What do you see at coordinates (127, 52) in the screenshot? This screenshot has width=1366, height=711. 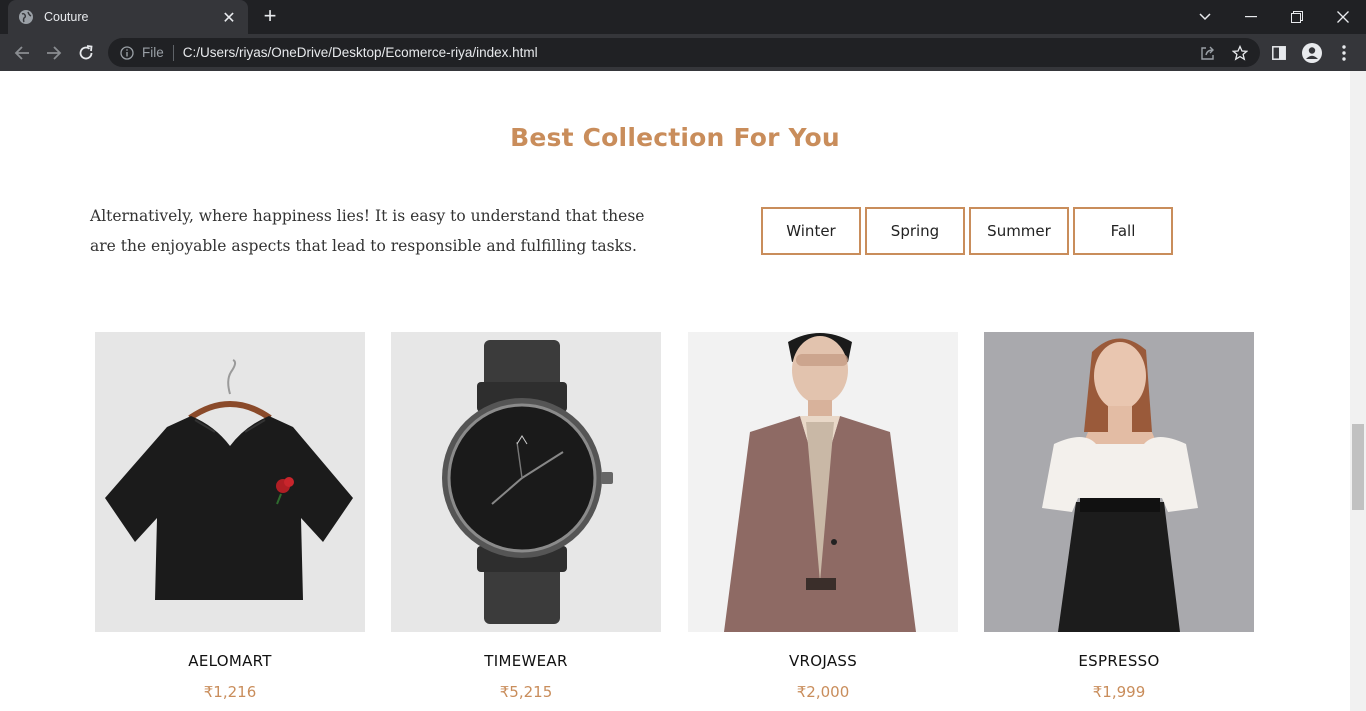 I see `info-icon` at bounding box center [127, 52].